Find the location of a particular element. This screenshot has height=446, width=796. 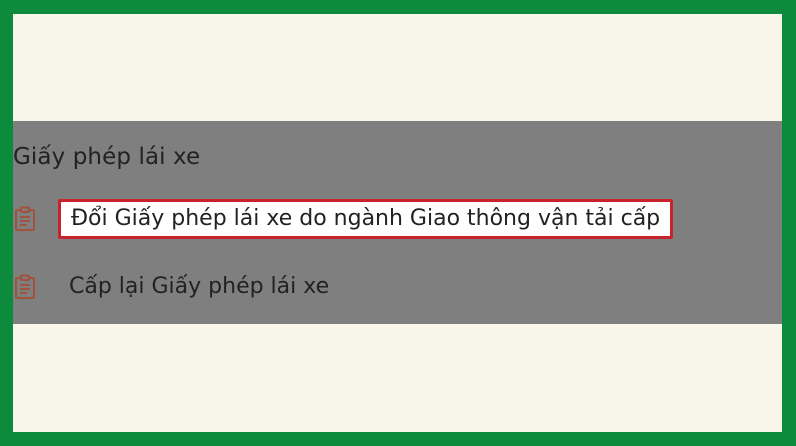

list-item-label: Cấp lại Giấy phép lái xe is located at coordinates (199, 287).